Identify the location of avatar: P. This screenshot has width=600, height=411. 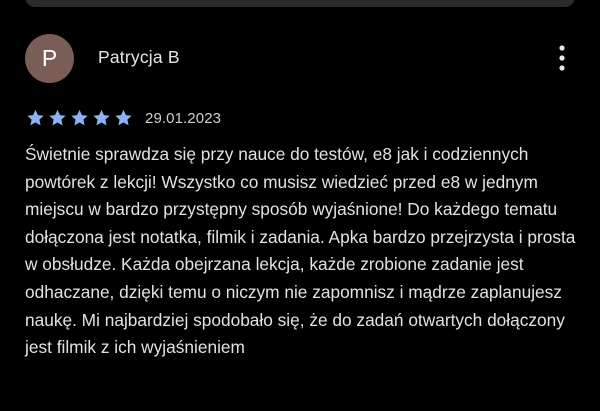
(49, 58).